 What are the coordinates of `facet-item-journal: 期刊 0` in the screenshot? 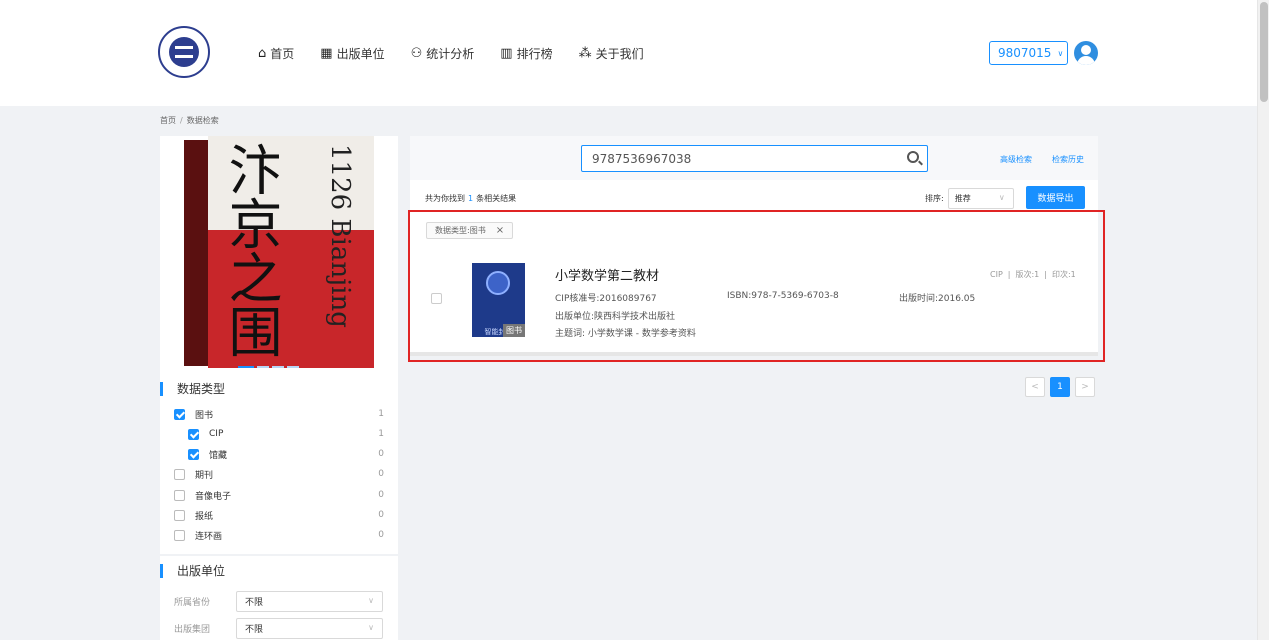 It's located at (279, 474).